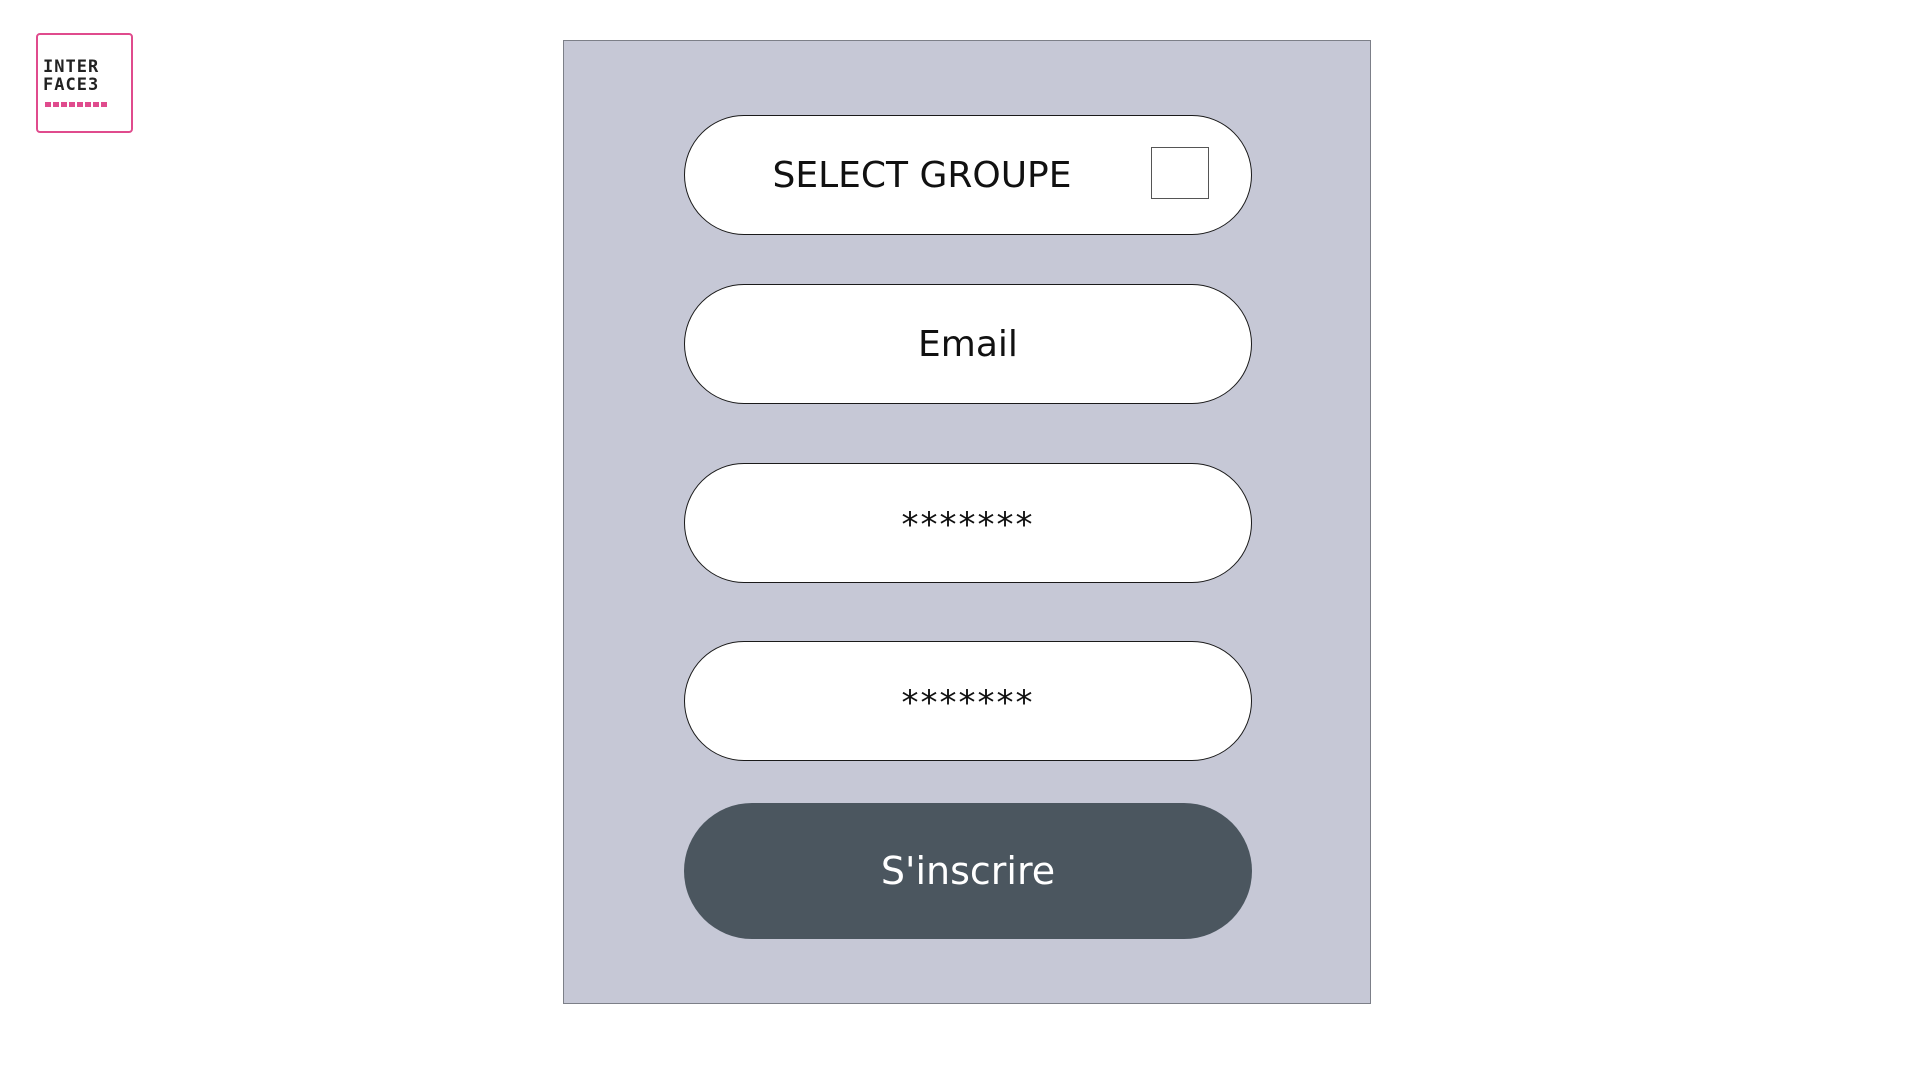 The image size is (1920, 1080). I want to click on signup-button-label: S'inscrire, so click(968, 871).